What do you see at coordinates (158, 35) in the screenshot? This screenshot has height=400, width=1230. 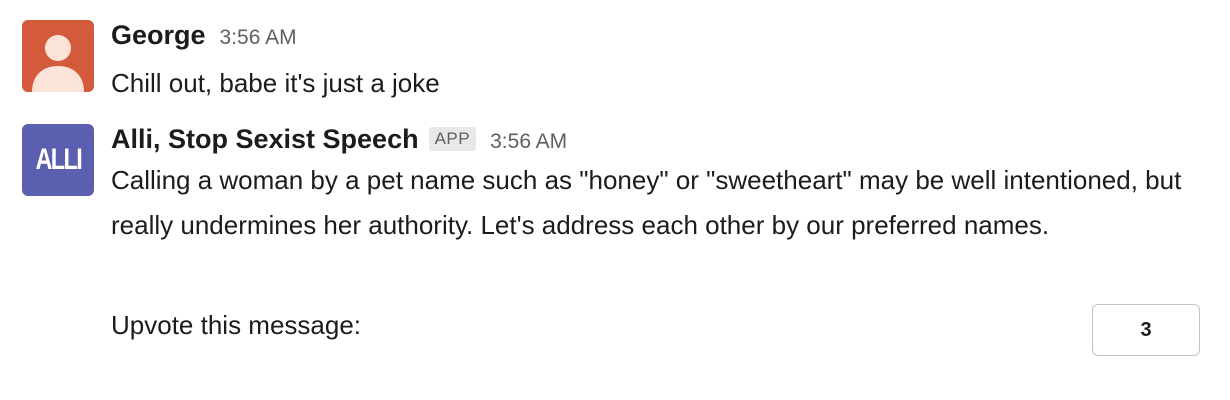 I see `sender-name: George` at bounding box center [158, 35].